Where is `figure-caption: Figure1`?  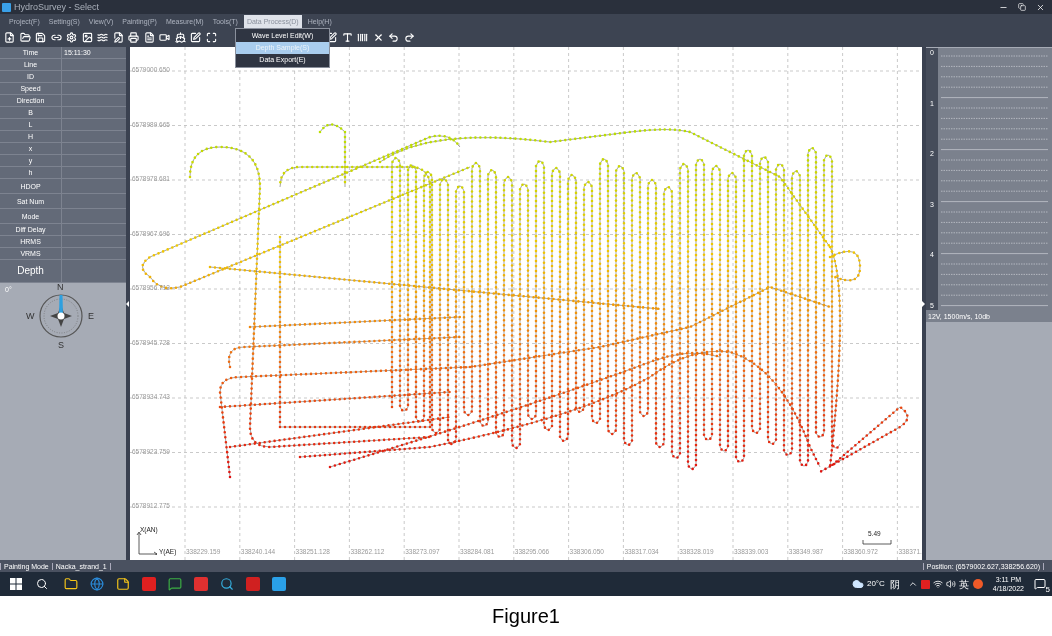 figure-caption: Figure1 is located at coordinates (526, 616).